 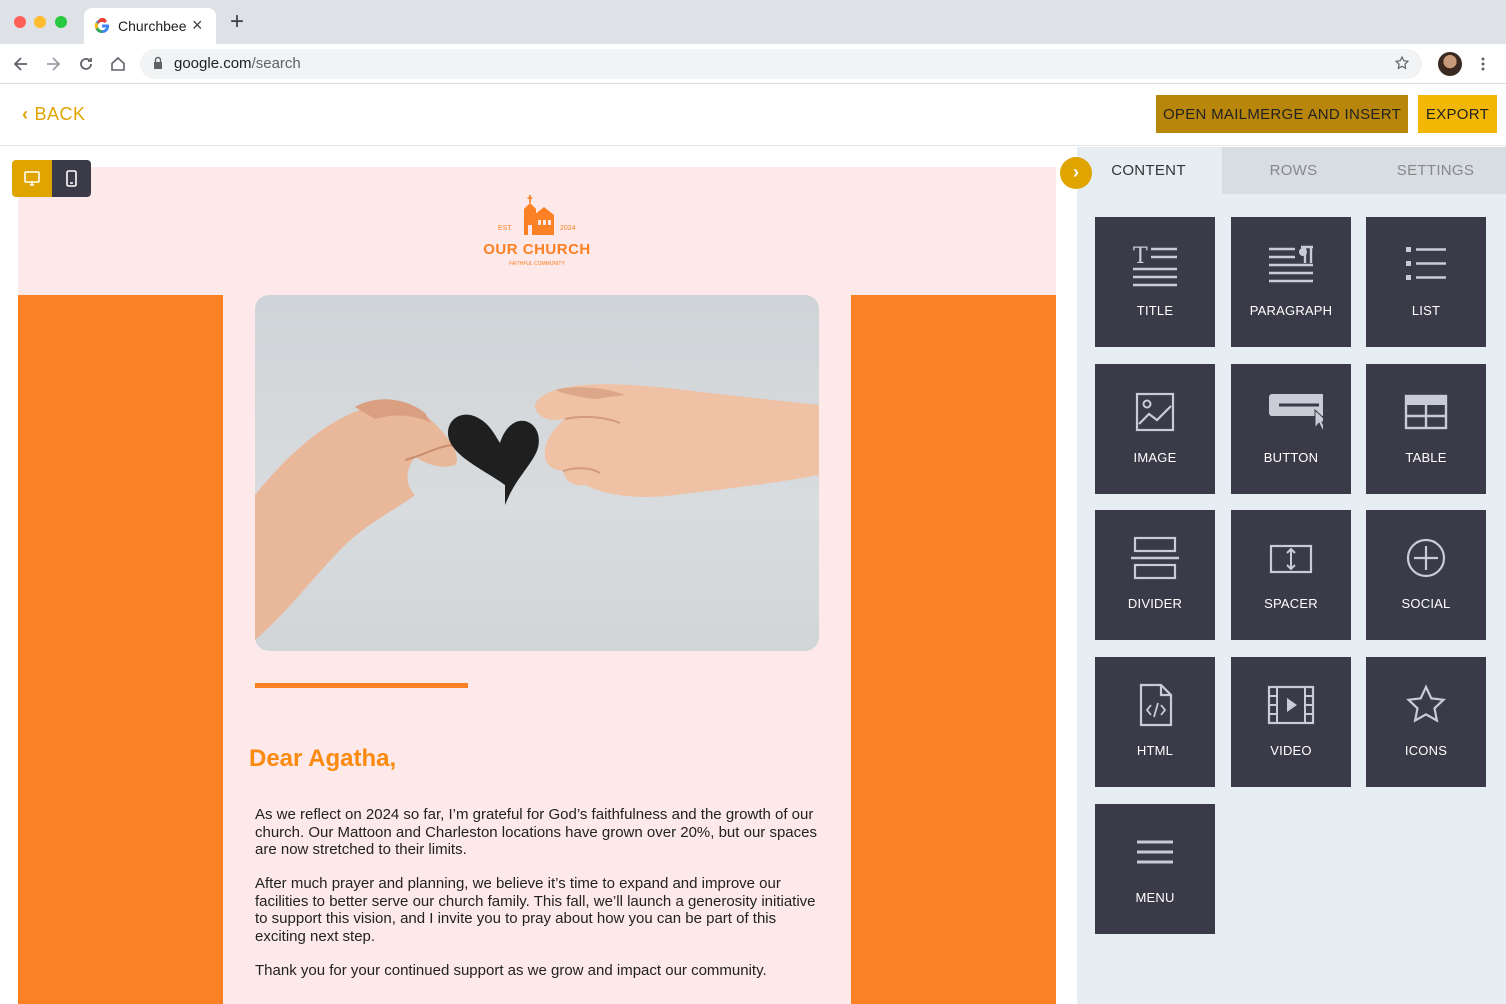 I want to click on app-header: ‹ BACK OPEN MAILMERGE AND INSERT EXPORT, so click(x=753, y=115).